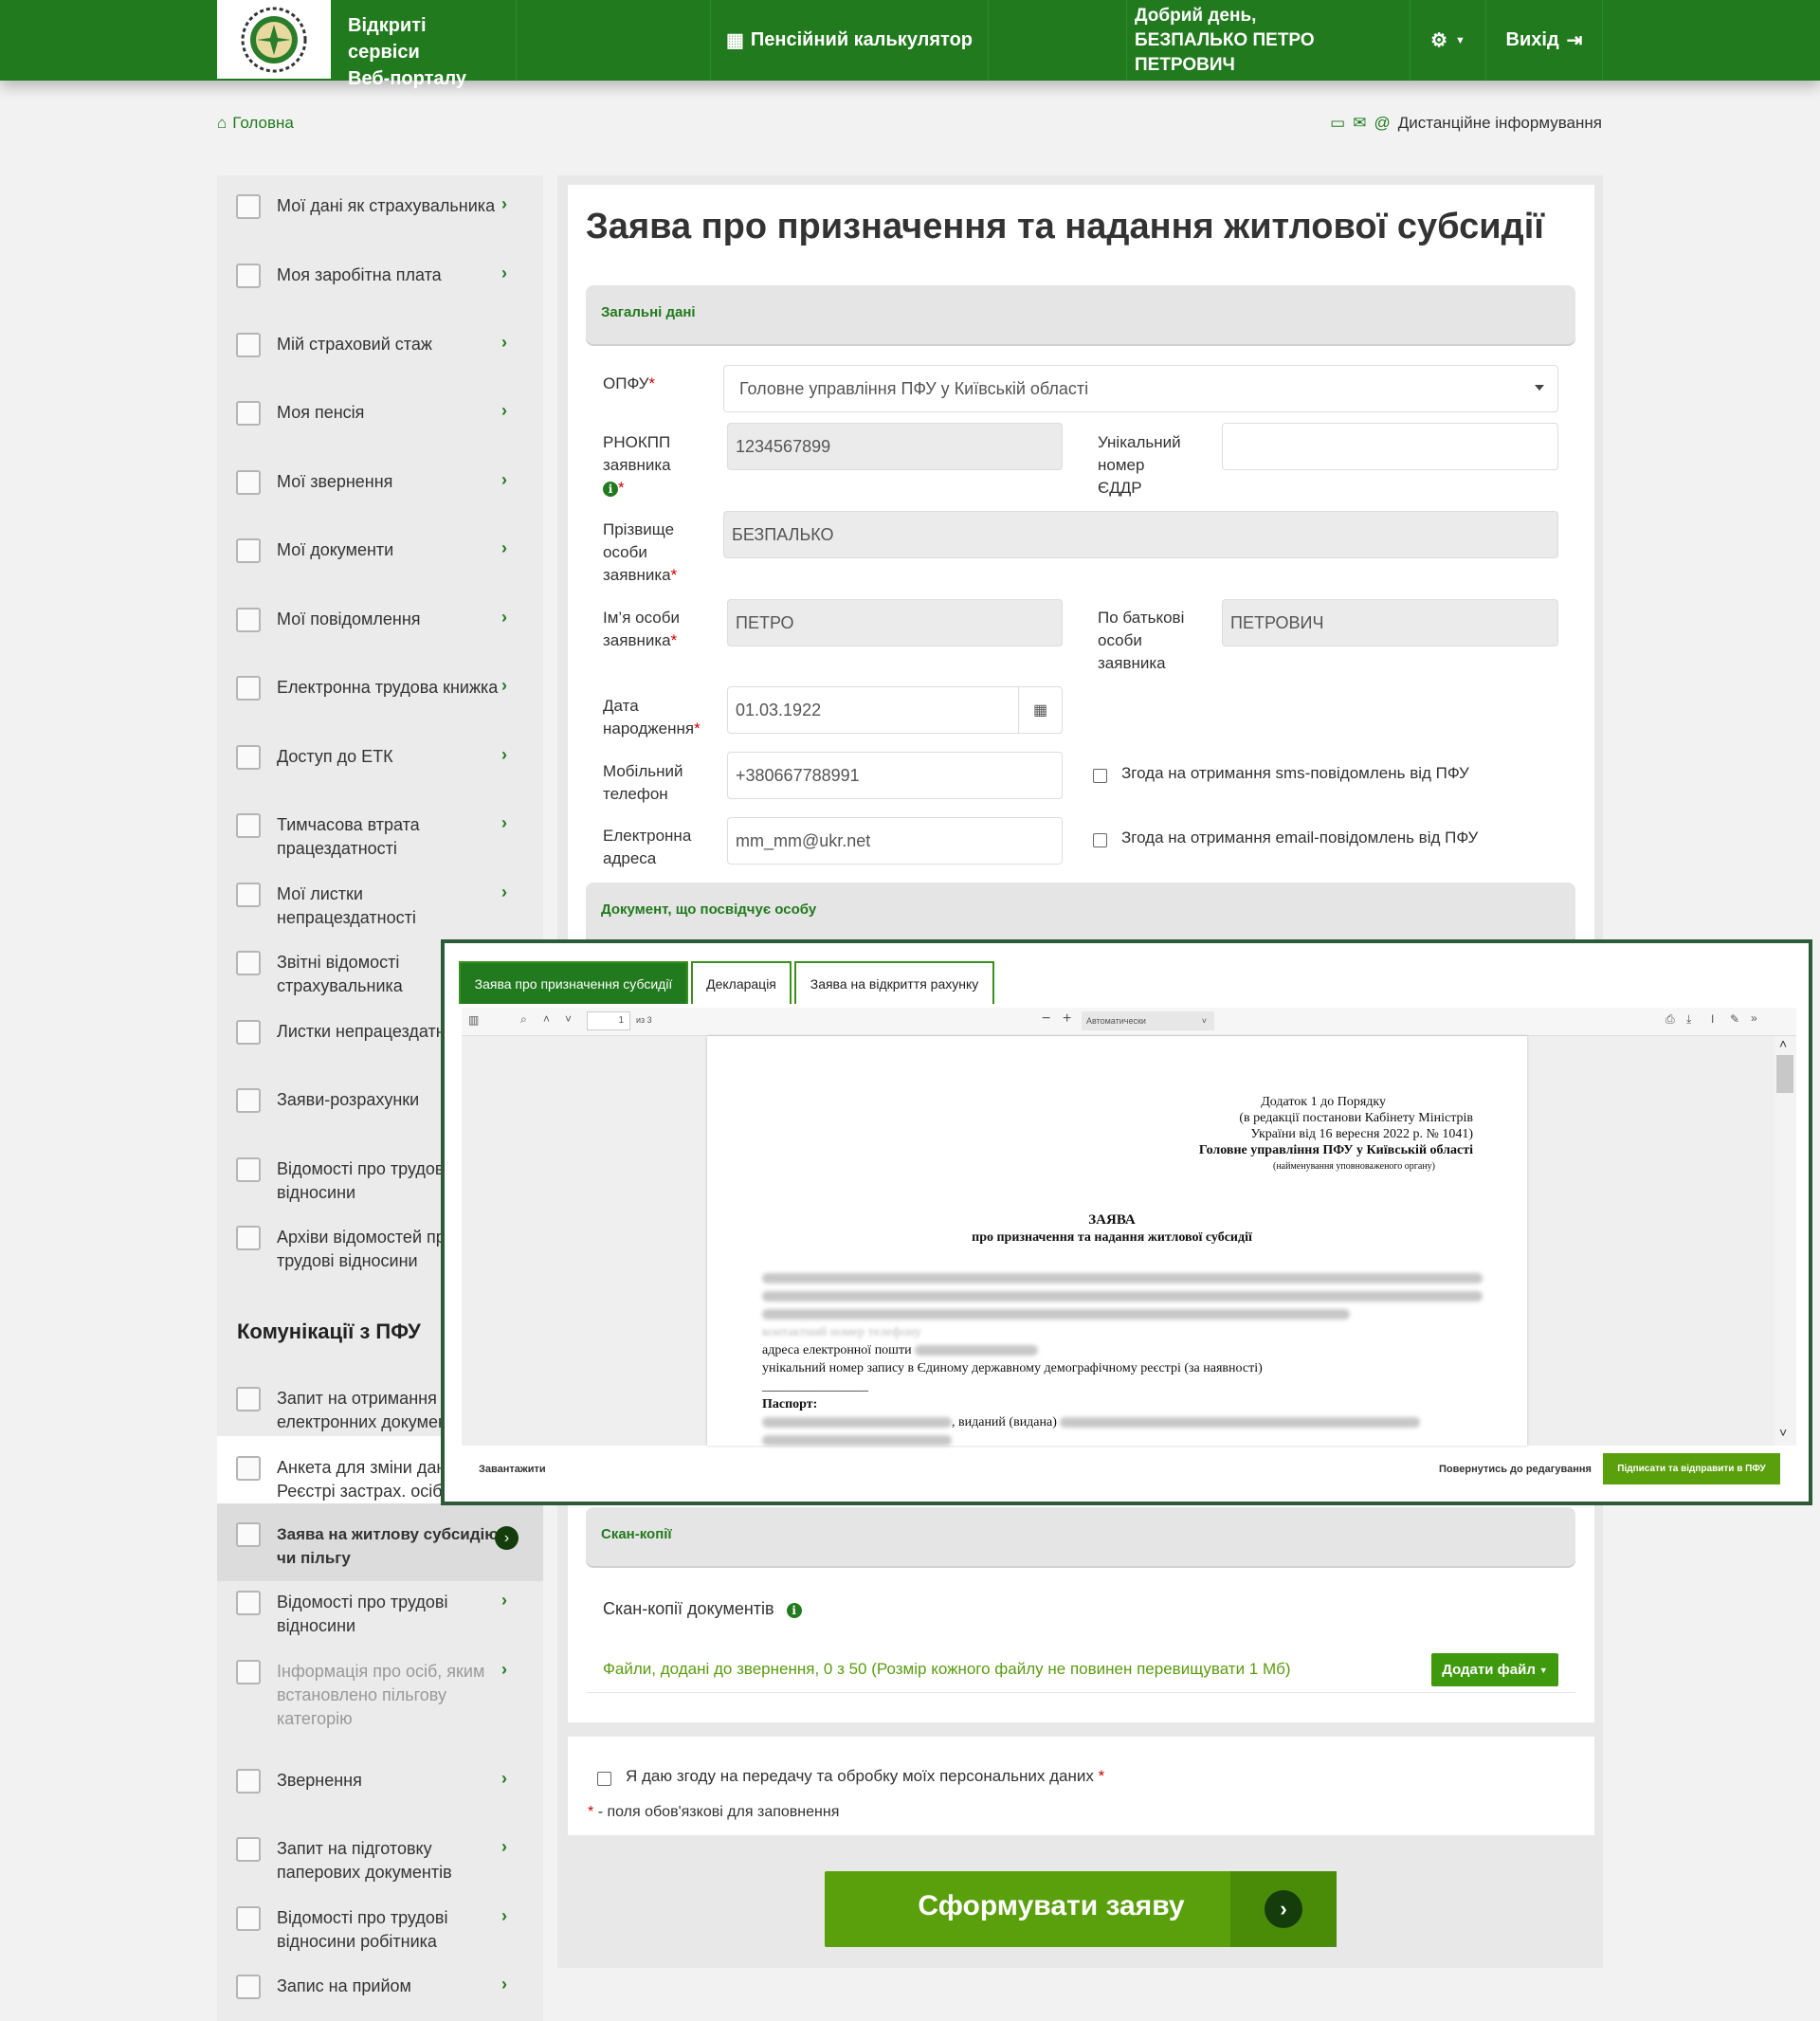  Describe the element at coordinates (1128, 1350) in the screenshot. I see `doc-email-line: адреса електронної пошти` at that location.